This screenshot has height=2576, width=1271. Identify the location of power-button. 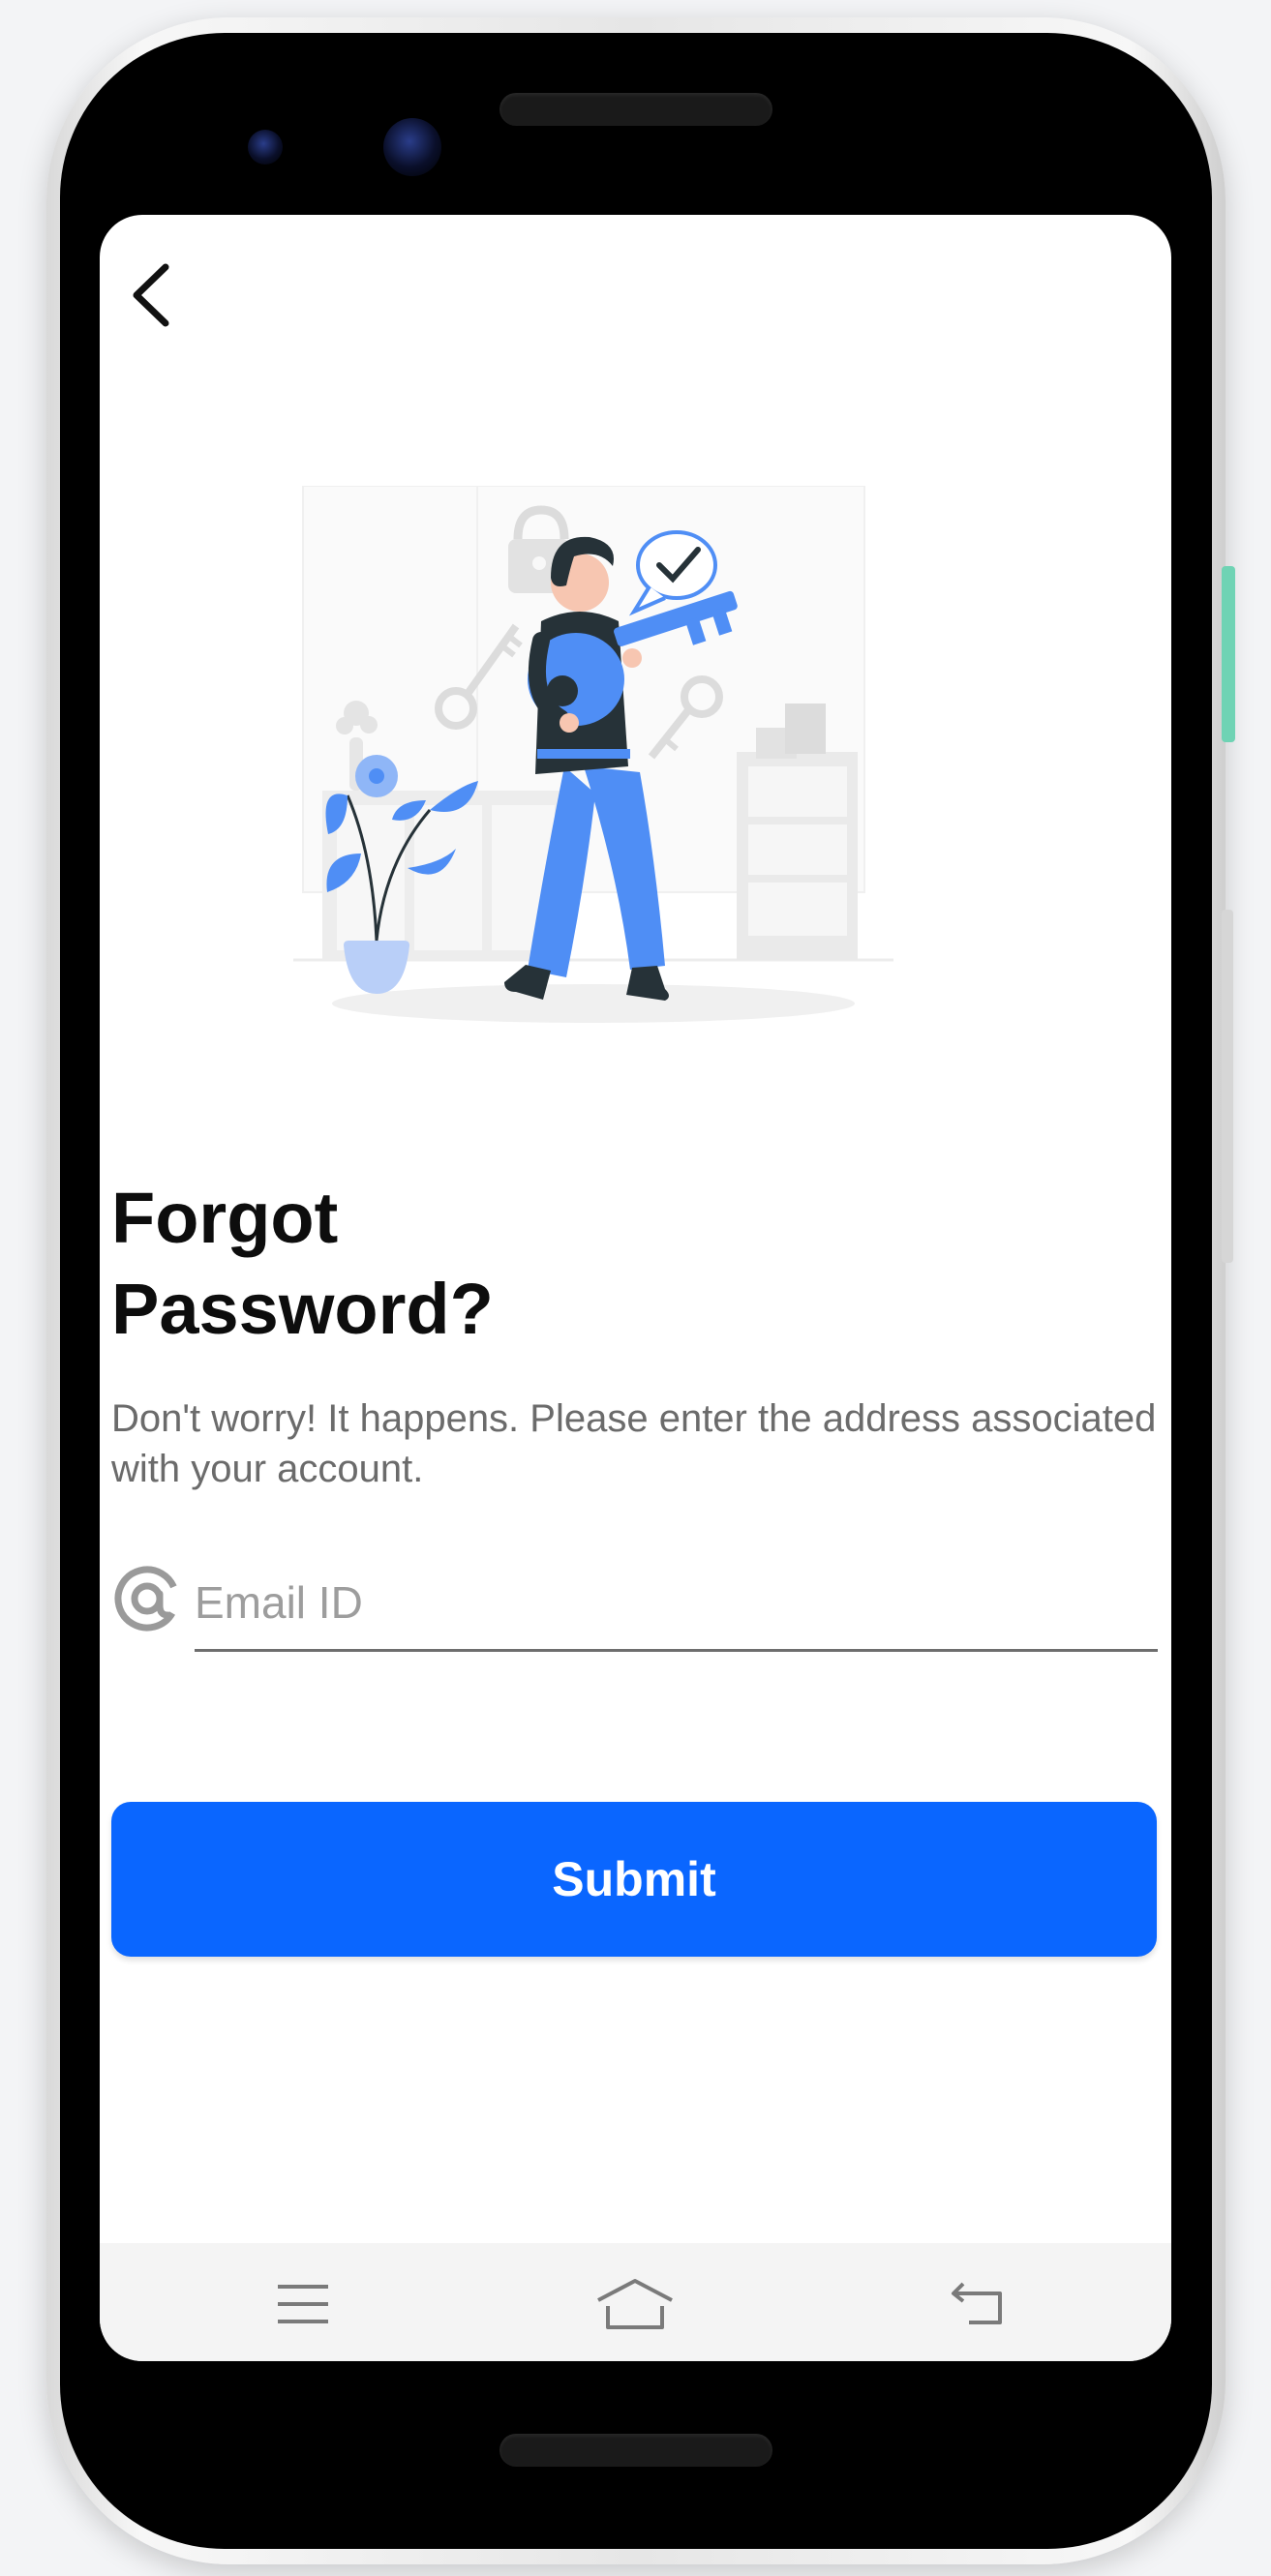
(1228, 654).